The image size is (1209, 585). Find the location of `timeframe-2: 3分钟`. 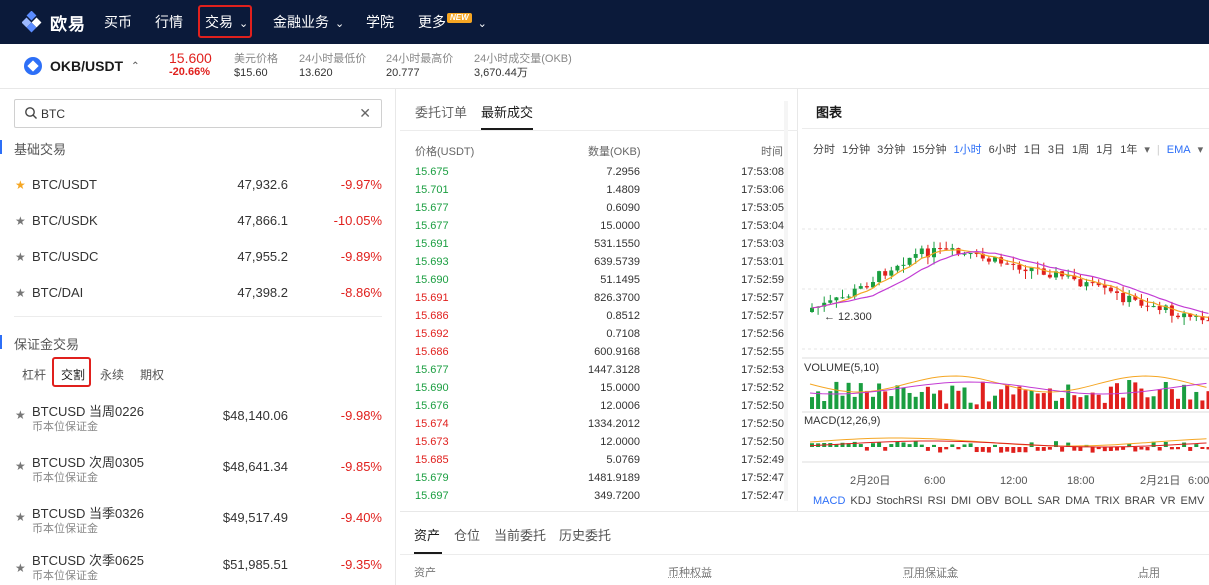

timeframe-2: 3分钟 is located at coordinates (891, 150).